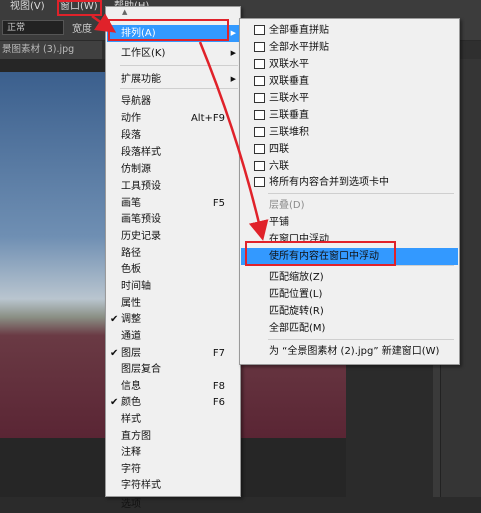 This screenshot has height=513, width=481. I want to click on window-menu-item: 时间轴, so click(173, 286).